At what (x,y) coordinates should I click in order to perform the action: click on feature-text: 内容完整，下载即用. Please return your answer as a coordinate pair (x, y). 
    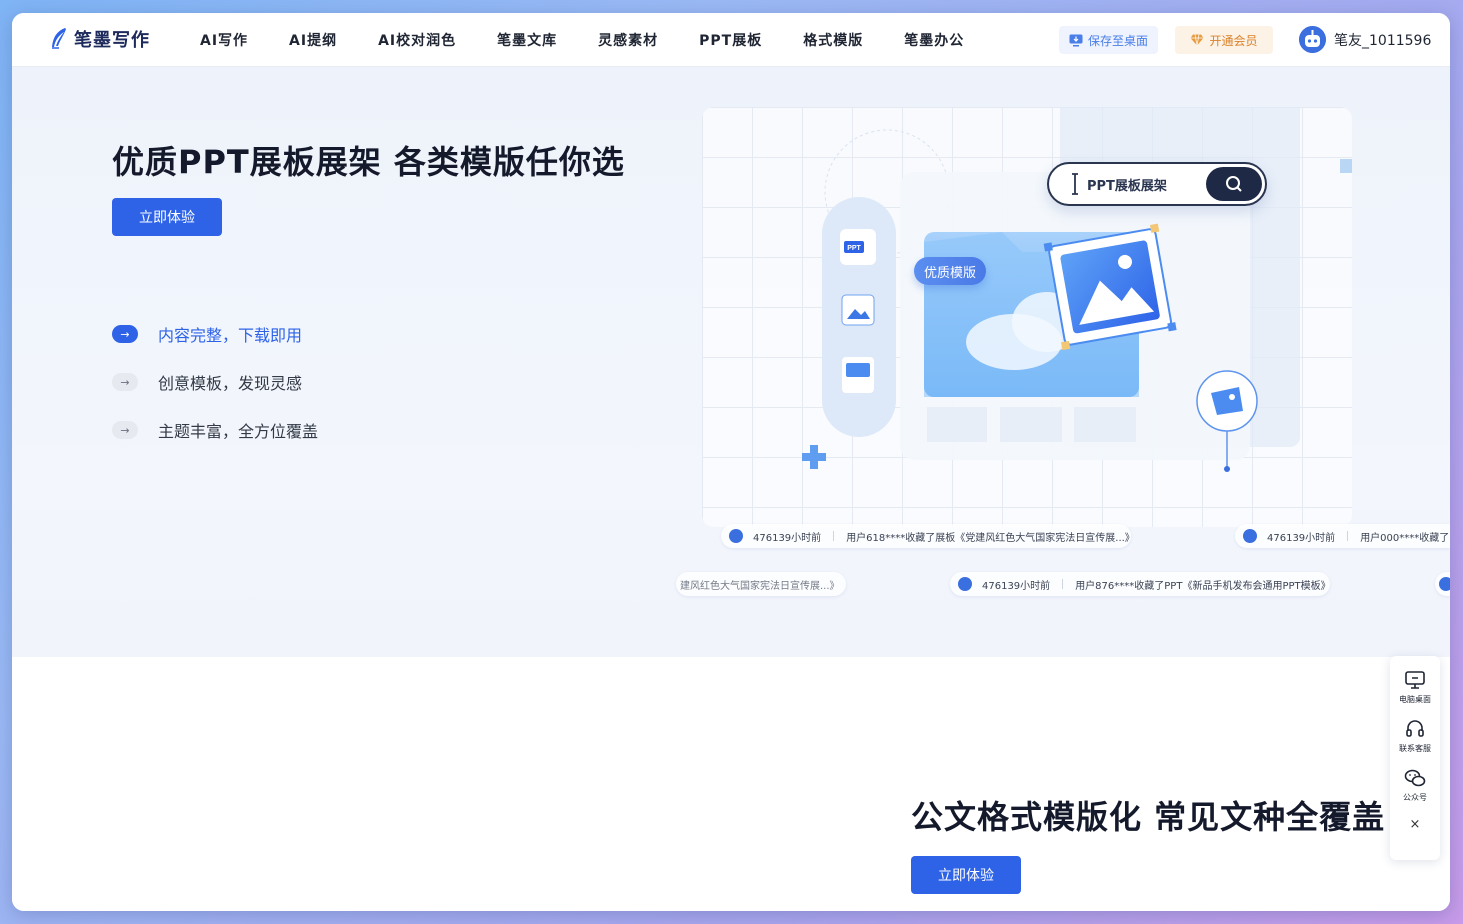
    Looking at the image, I should click on (230, 335).